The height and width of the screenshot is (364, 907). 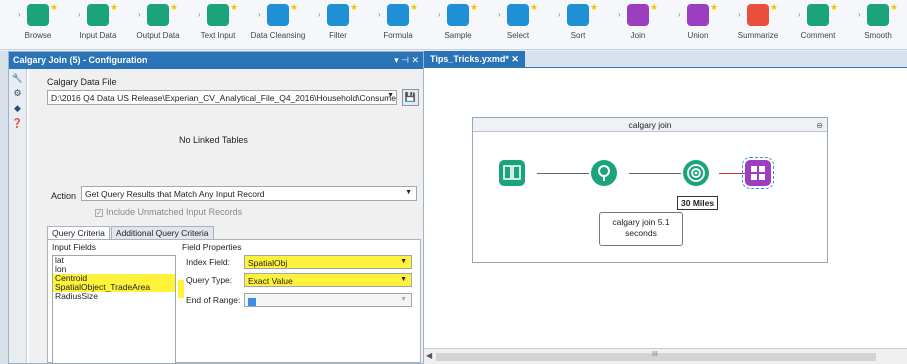 I want to click on tool-browse: › ★ Browse, so click(x=38, y=25).